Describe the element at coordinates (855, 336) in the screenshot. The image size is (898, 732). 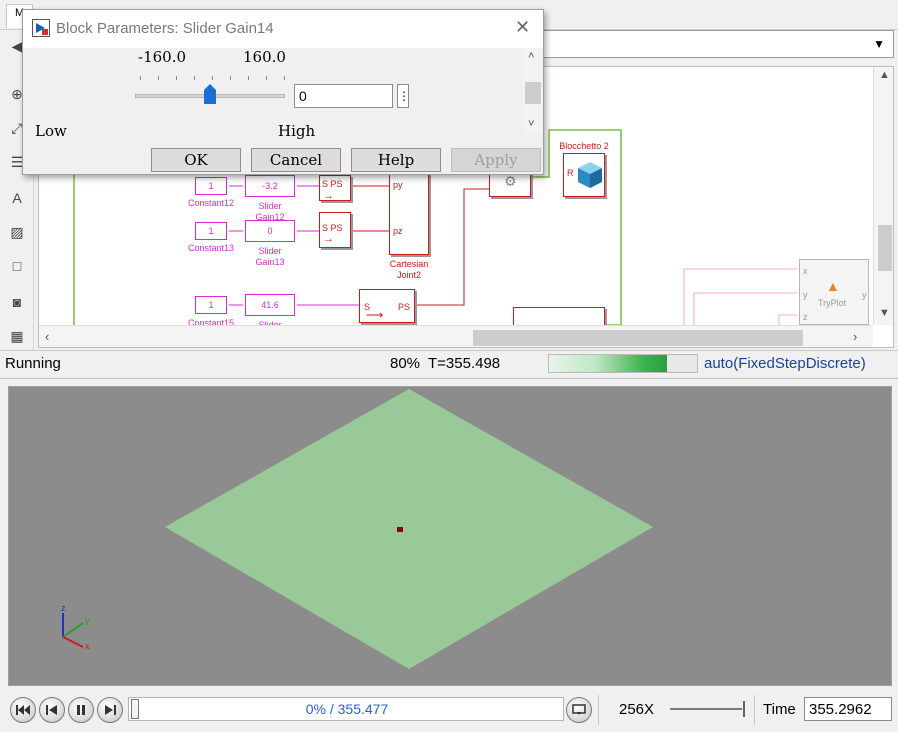
I see `scroll-right-icon: ›` at that location.